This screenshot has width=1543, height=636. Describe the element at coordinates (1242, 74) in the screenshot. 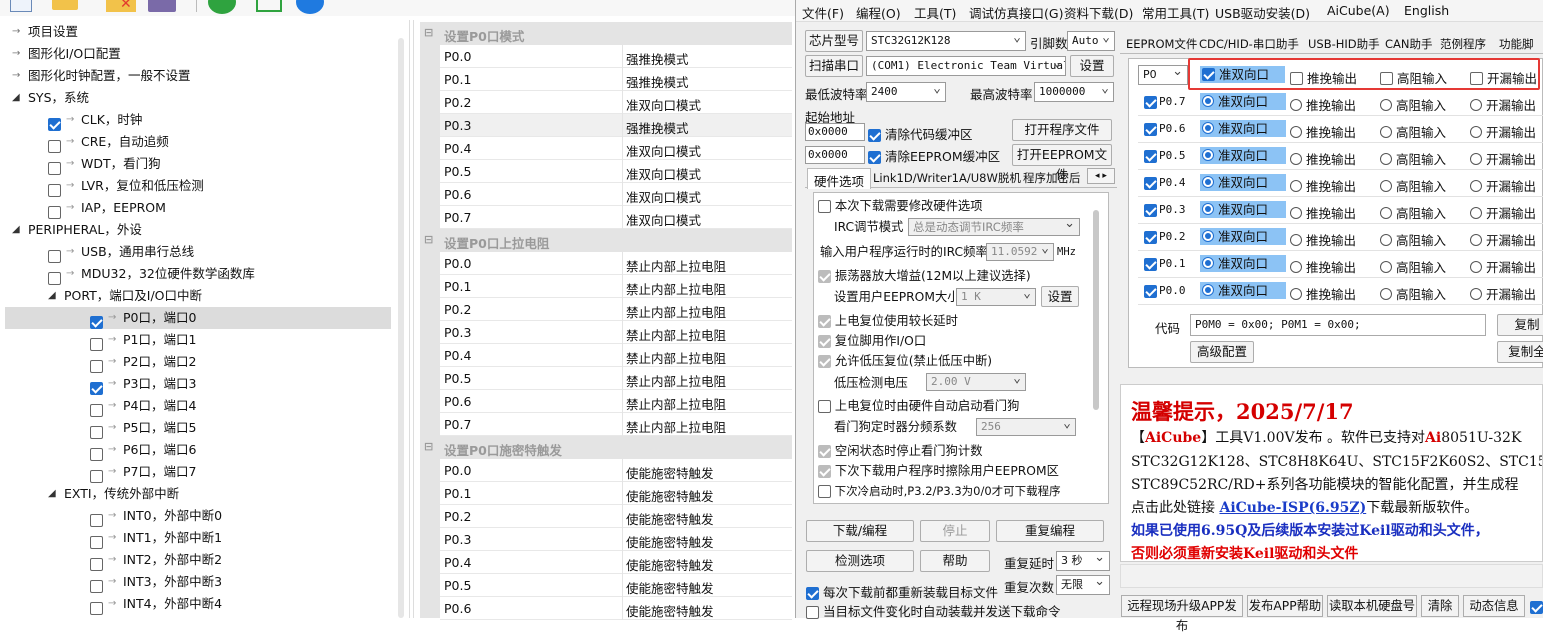

I see `all-quasi-checkbox: 准双向口` at that location.